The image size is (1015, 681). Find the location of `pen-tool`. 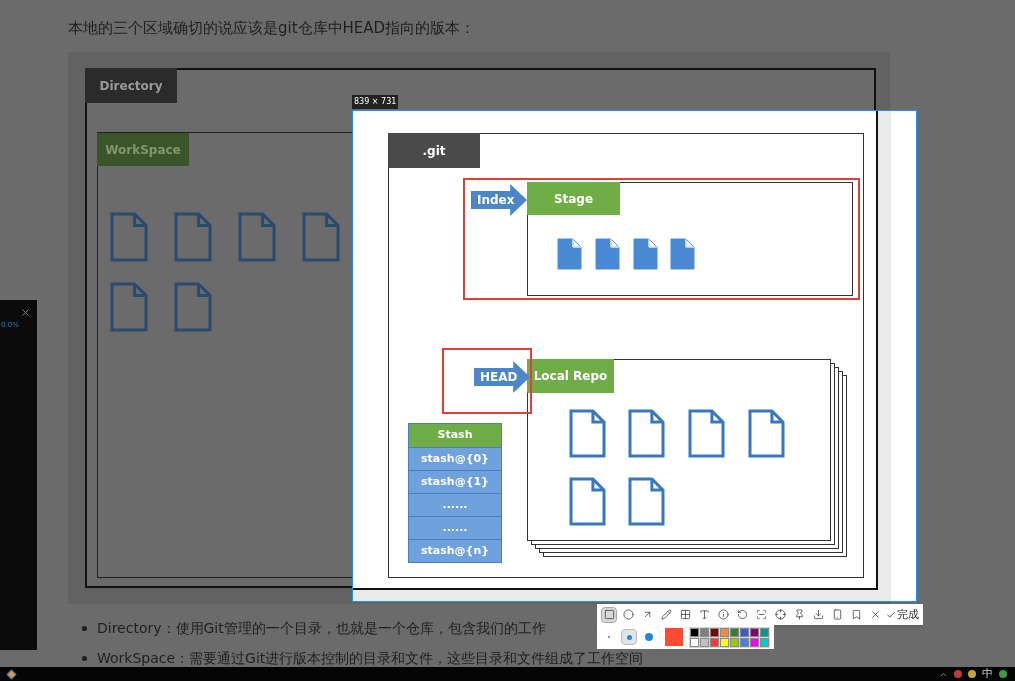

pen-tool is located at coordinates (666, 614).